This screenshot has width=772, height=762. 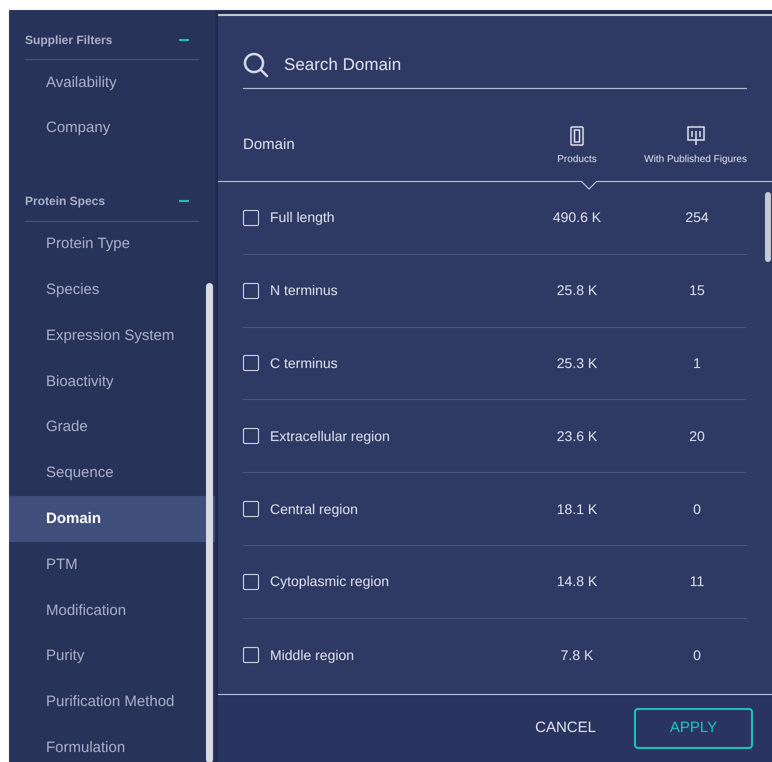 I want to click on table-cell-text: 7.8 K, so click(x=577, y=655).